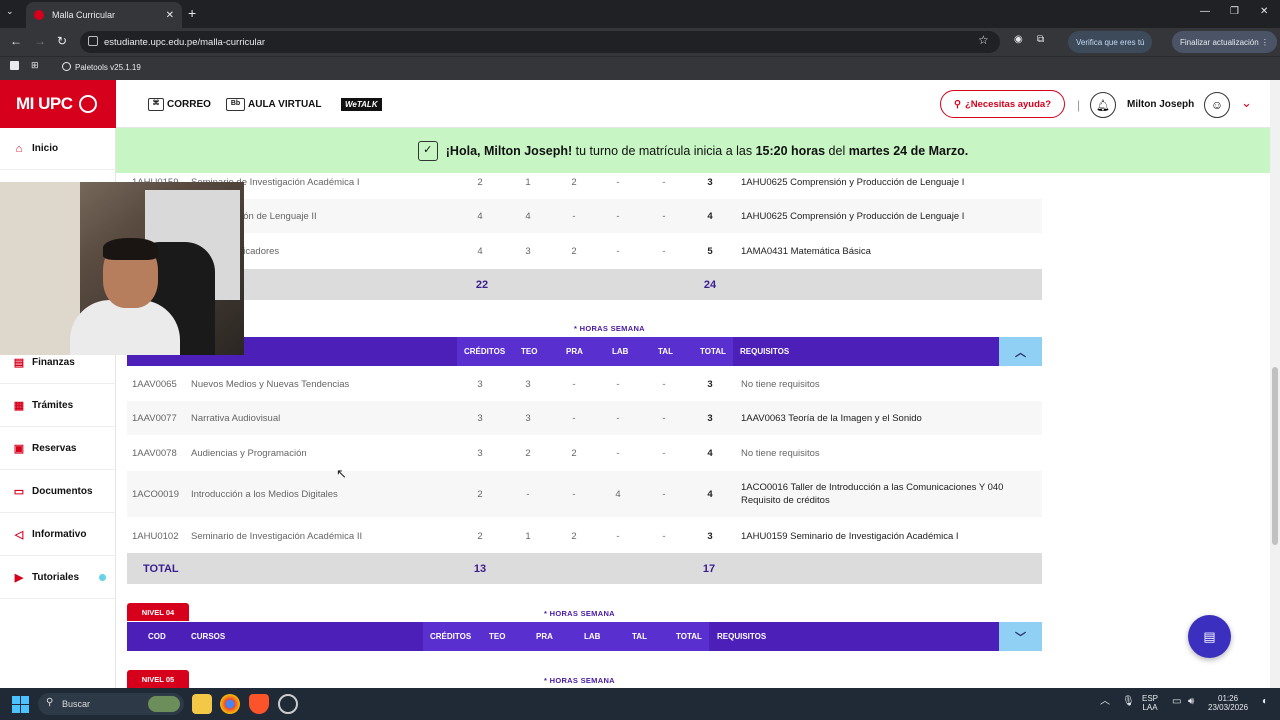 The height and width of the screenshot is (720, 1280). I want to click on header-lab: LAB, so click(620, 351).